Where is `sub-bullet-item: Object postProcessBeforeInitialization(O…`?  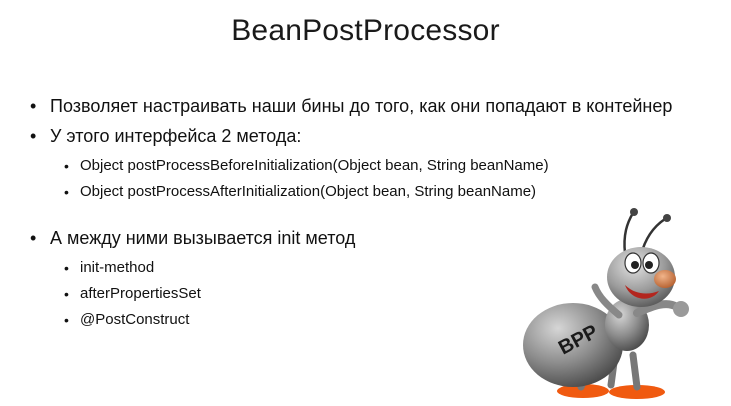 sub-bullet-item: Object postProcessBeforeInitialization(O… is located at coordinates (386, 166).